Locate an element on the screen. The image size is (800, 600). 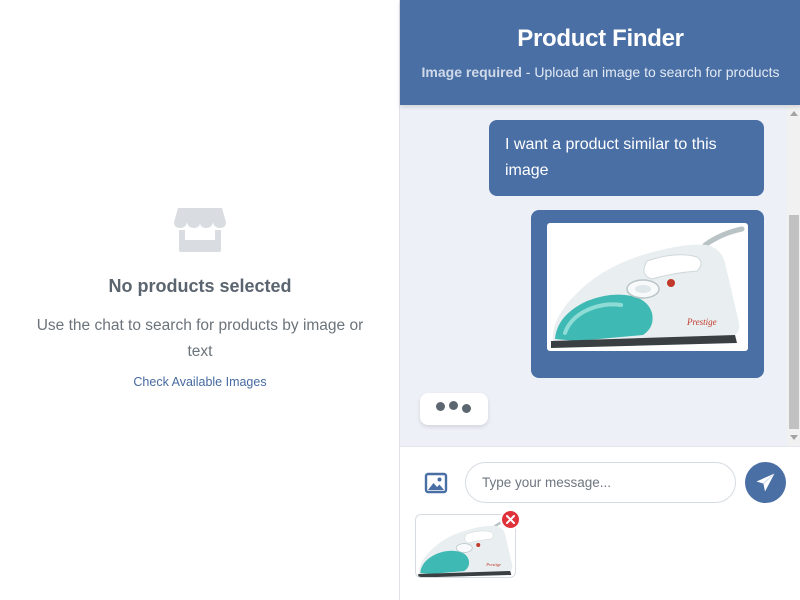
close-icon is located at coordinates (510, 519).